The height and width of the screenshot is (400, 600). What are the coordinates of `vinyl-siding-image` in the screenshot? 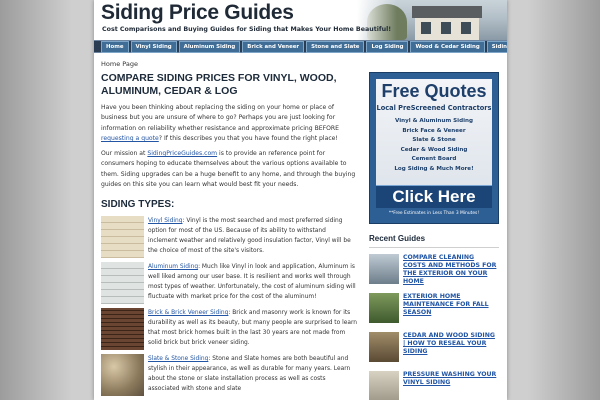 It's located at (122, 237).